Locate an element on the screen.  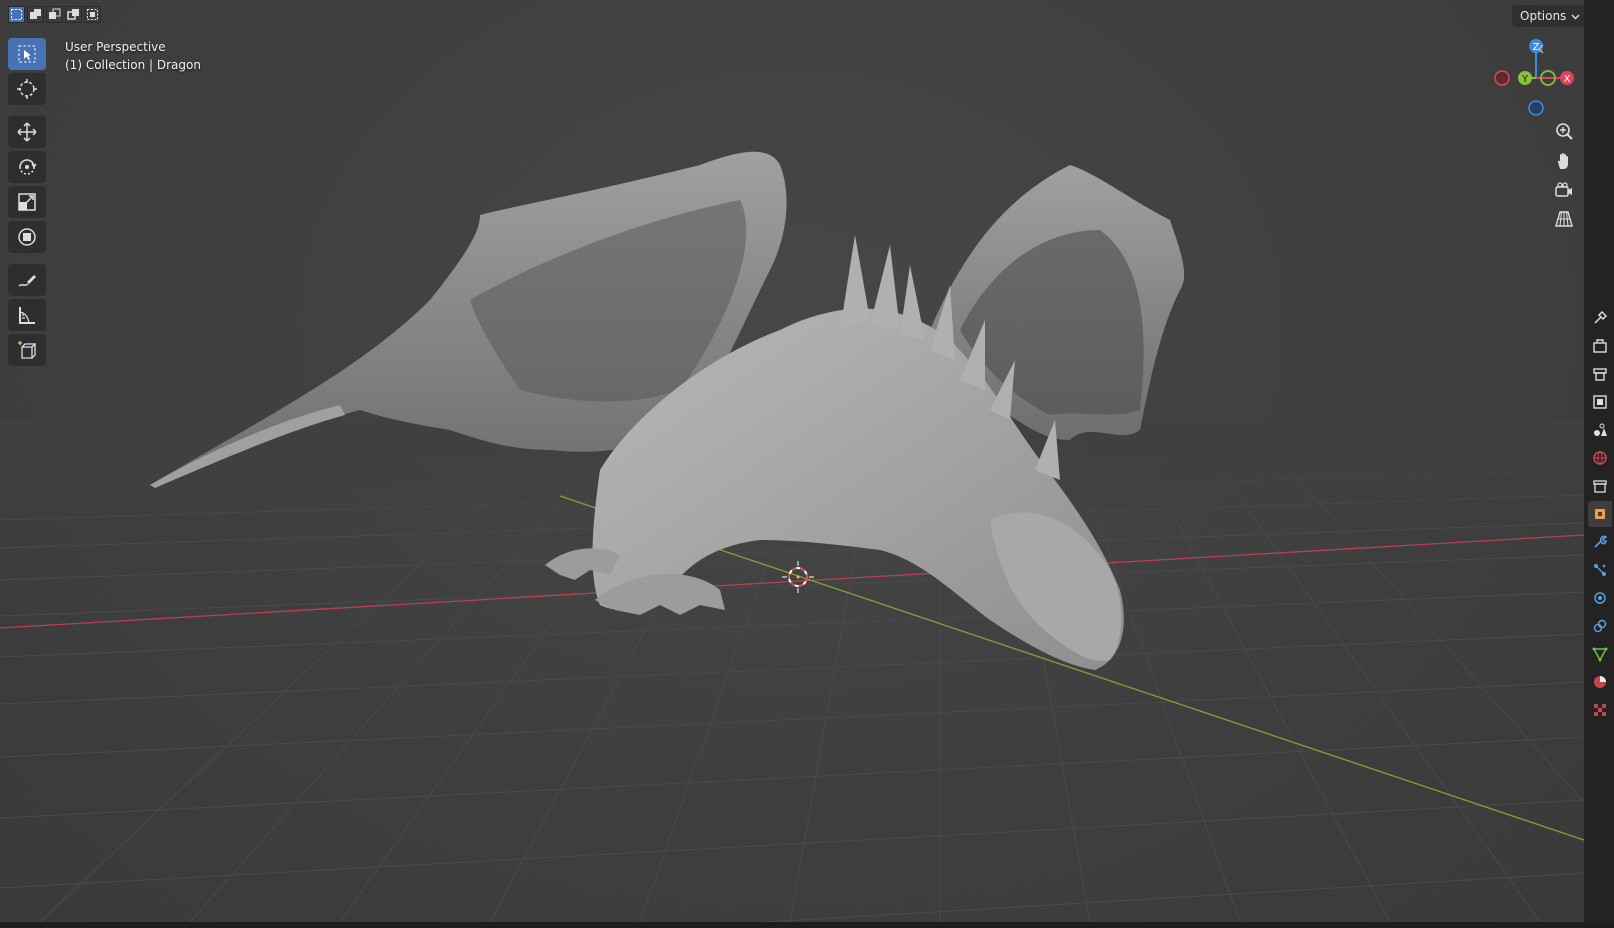
cursor-icon is located at coordinates (27, 89).